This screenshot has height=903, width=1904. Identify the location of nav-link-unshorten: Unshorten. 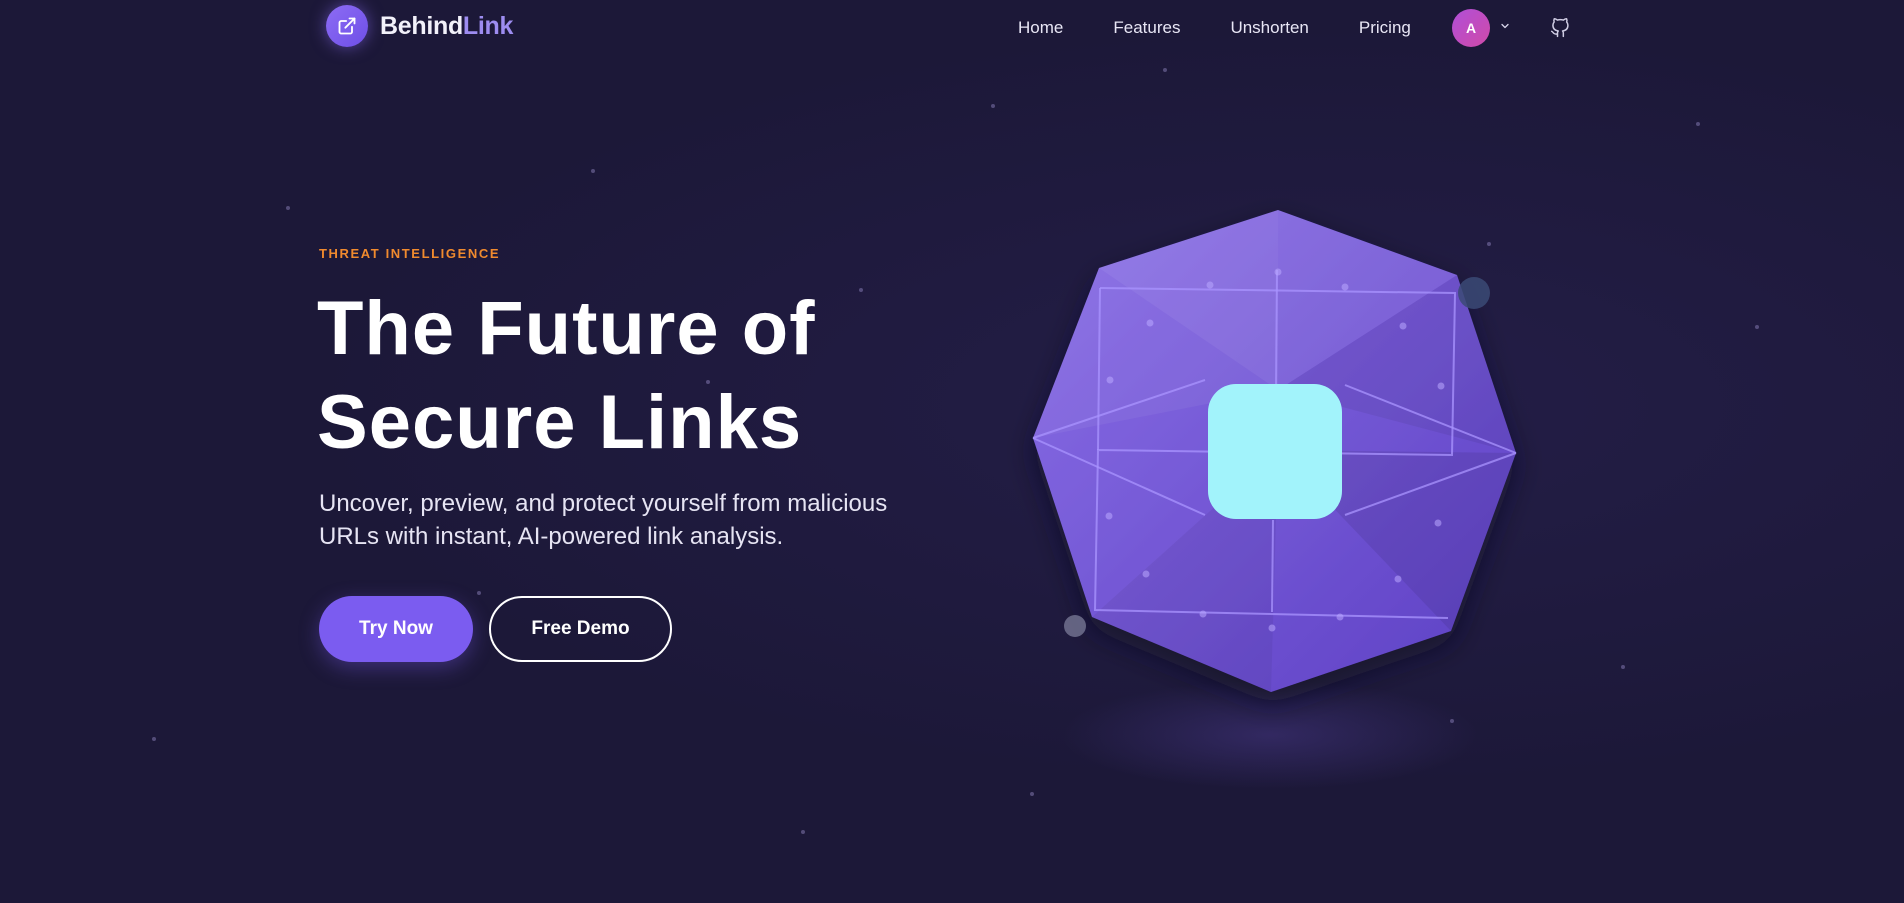
(1269, 28).